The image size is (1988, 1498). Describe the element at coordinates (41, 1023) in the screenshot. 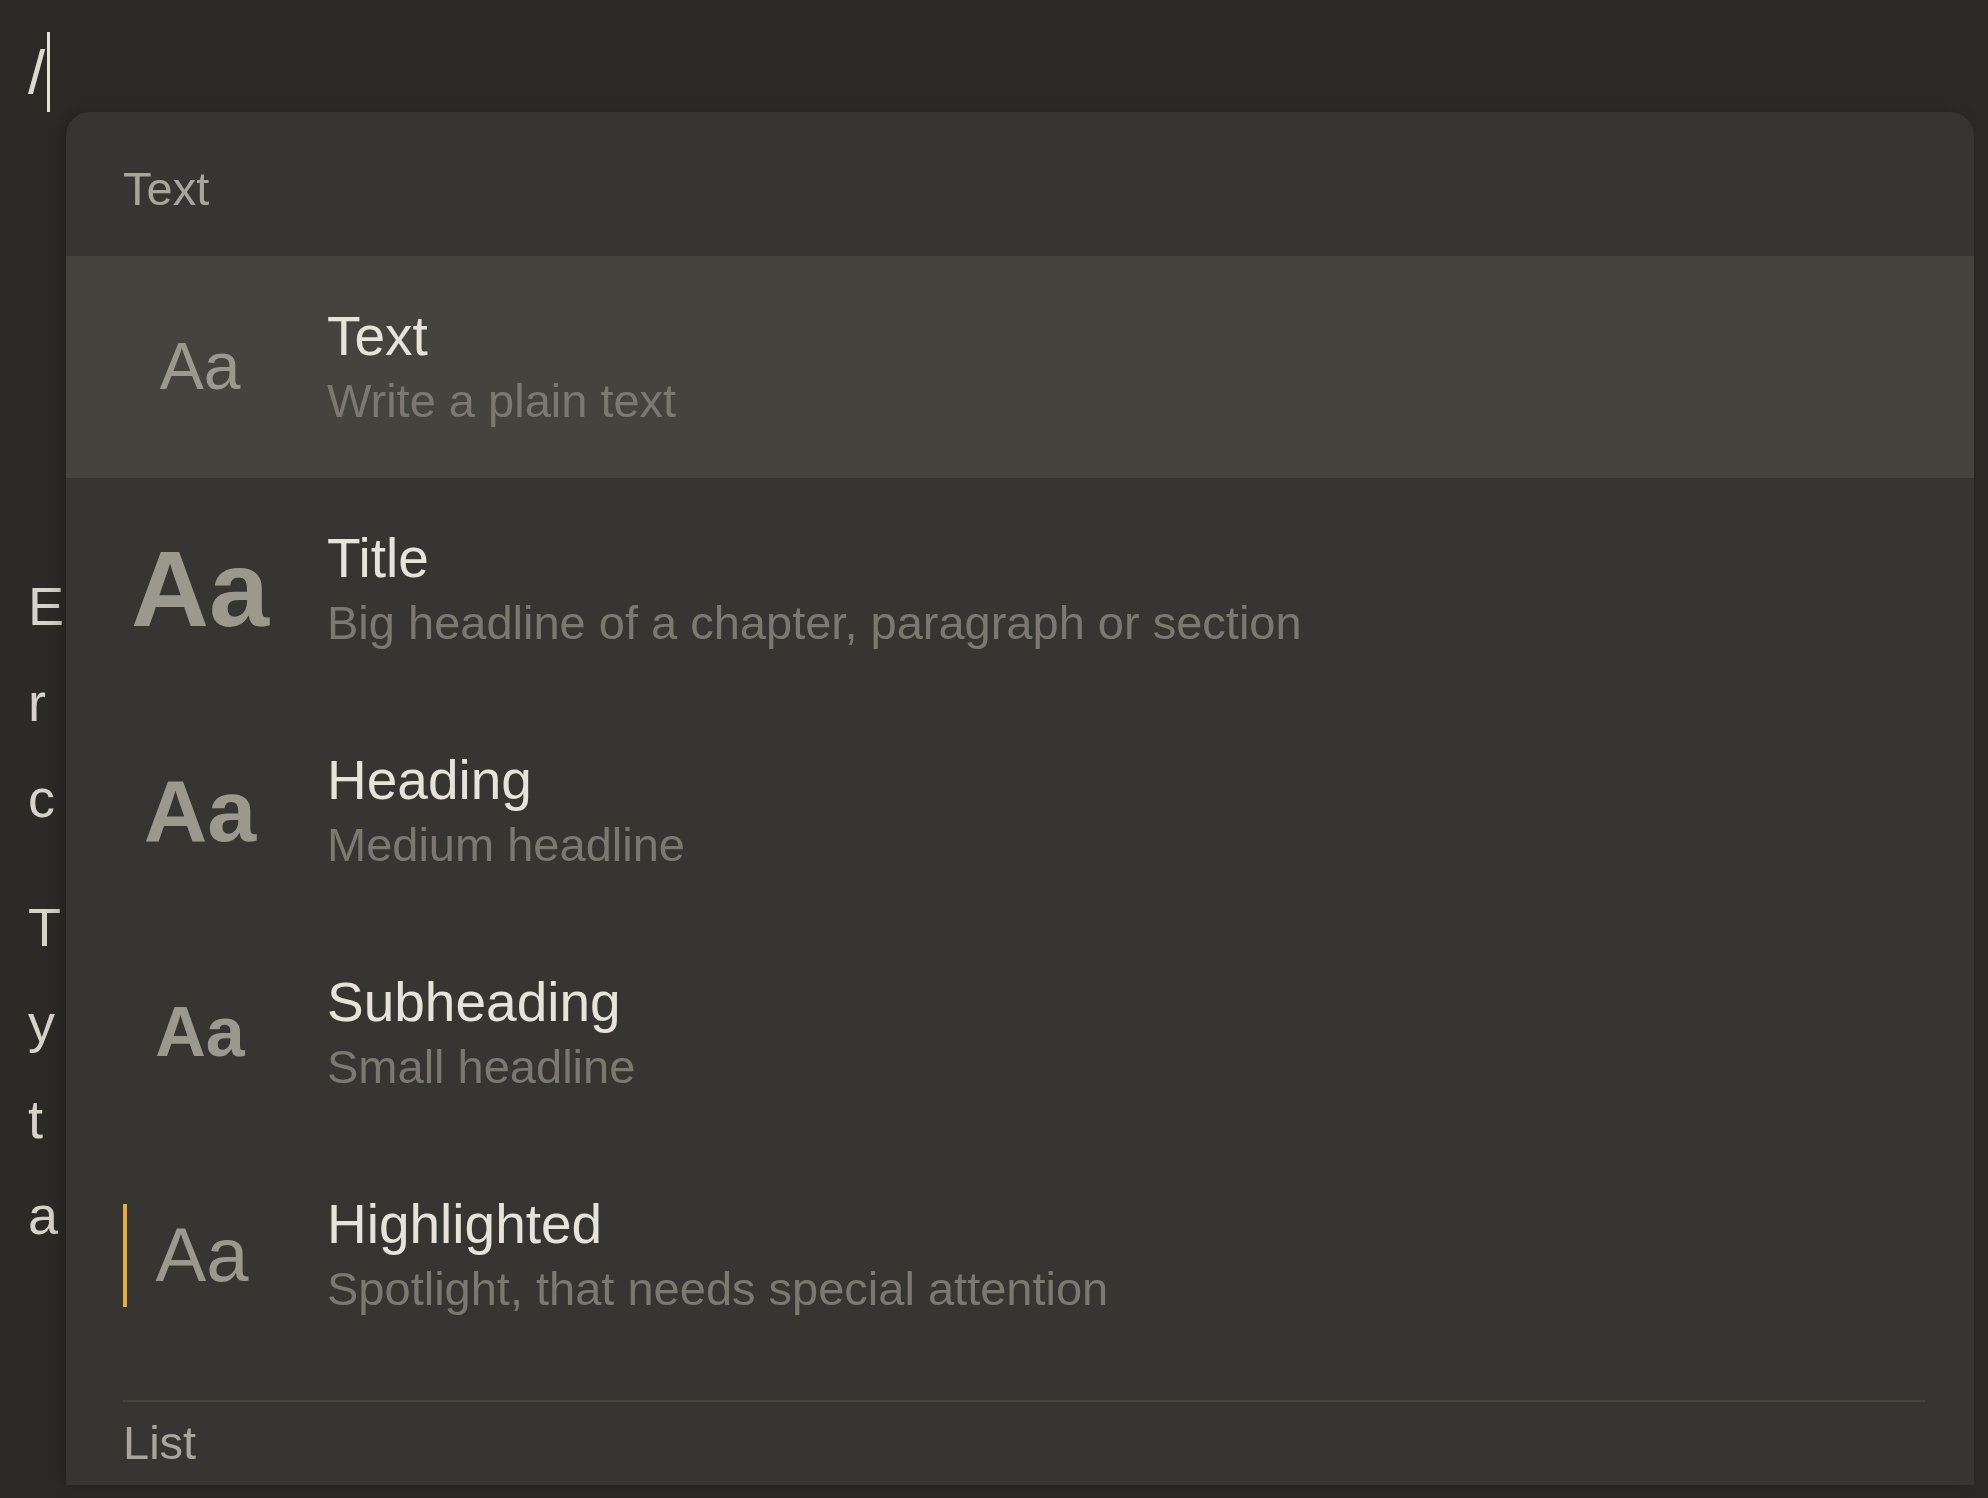

I see `paragraph-line: y` at that location.